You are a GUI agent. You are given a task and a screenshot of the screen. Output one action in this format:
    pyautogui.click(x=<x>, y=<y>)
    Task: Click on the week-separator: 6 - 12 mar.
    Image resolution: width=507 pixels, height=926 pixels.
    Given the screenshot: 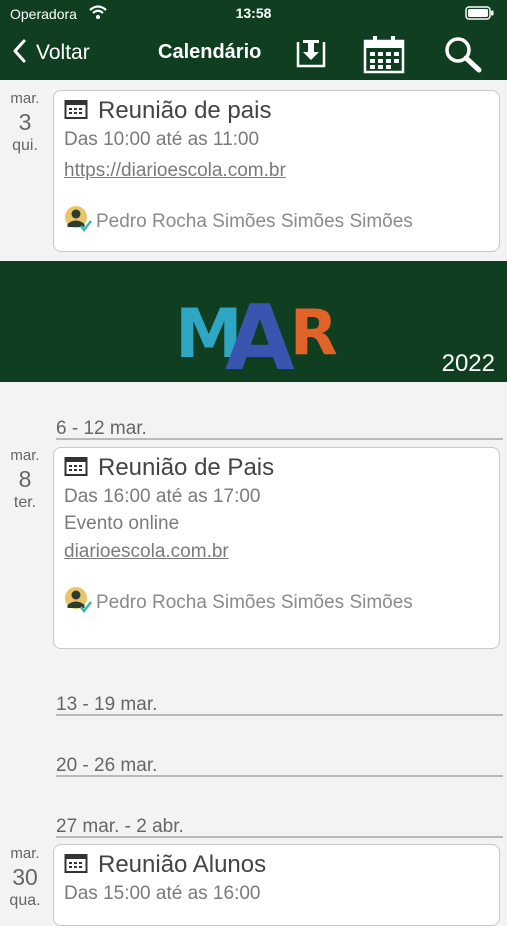 What is the action you would take?
    pyautogui.click(x=279, y=427)
    